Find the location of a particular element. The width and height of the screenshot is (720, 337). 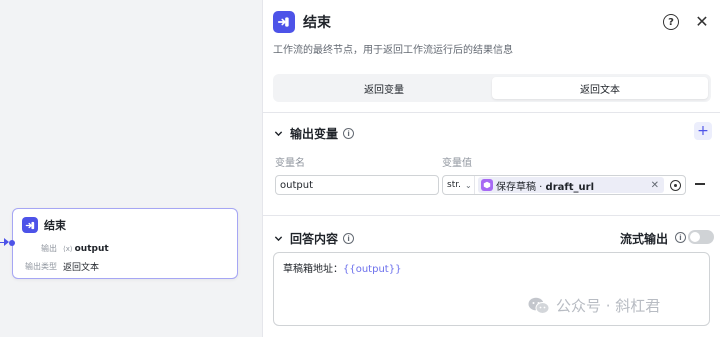

node-output-type-label: 输出类型 is located at coordinates (41, 266).